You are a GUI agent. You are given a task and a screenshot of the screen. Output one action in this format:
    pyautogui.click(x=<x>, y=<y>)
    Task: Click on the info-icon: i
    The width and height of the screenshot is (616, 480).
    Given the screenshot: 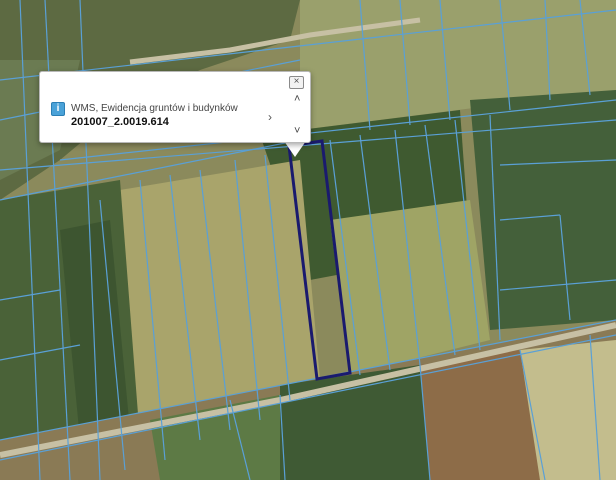 What is the action you would take?
    pyautogui.click(x=58, y=109)
    